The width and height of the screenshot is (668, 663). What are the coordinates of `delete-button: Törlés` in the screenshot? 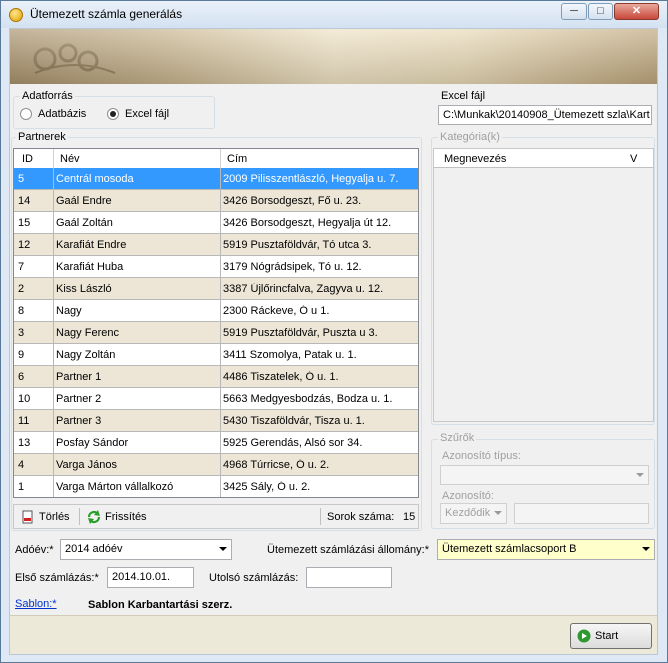 It's located at (54, 517).